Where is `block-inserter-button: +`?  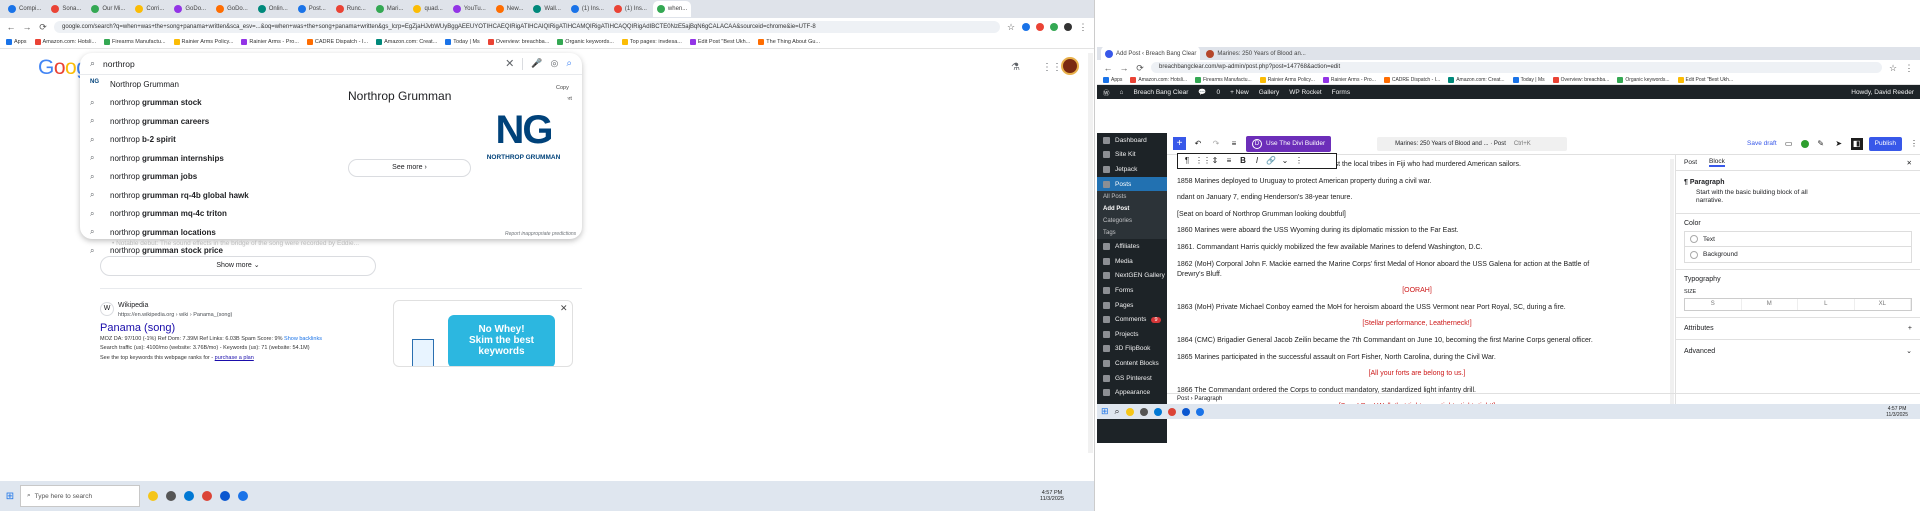 block-inserter-button: + is located at coordinates (1179, 143).